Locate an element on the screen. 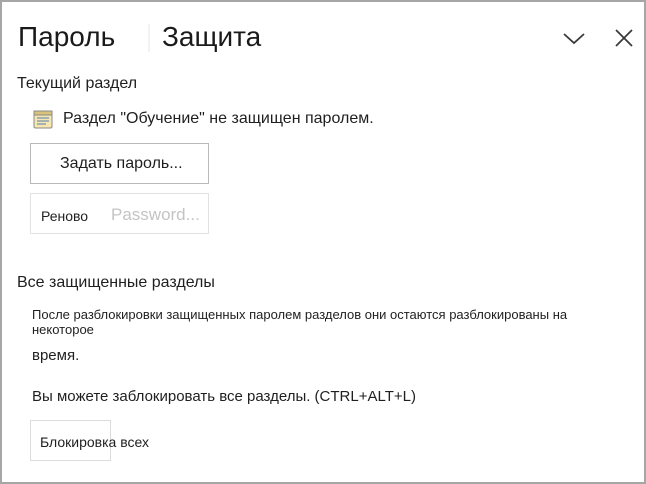  reset-button-label: Реново is located at coordinates (65, 216).